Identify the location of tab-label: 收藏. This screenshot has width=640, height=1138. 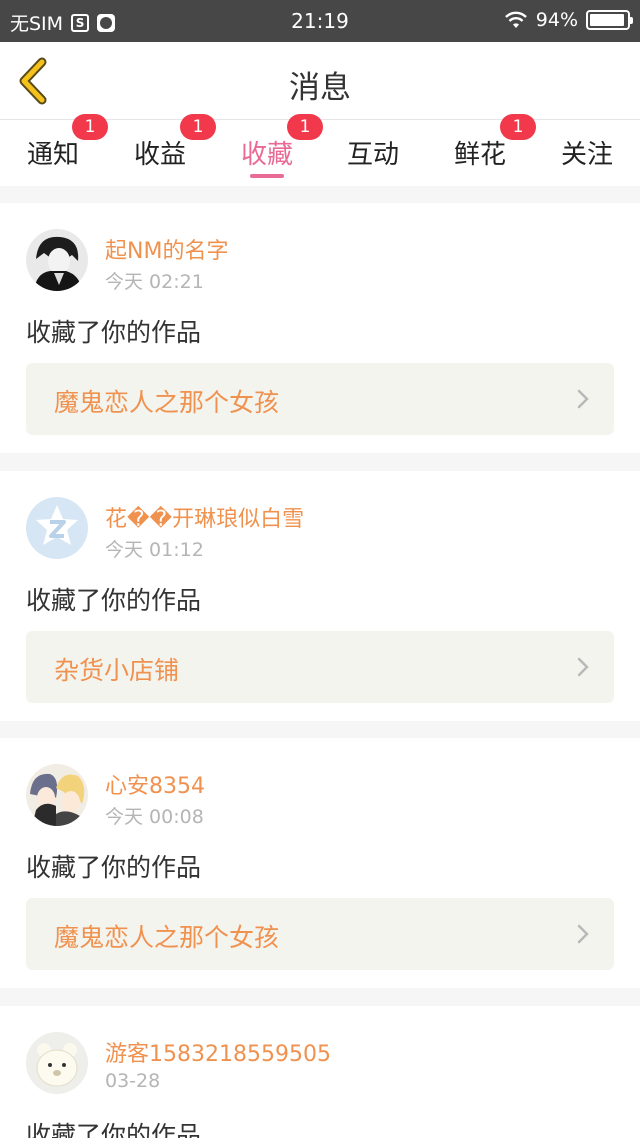
(266, 155).